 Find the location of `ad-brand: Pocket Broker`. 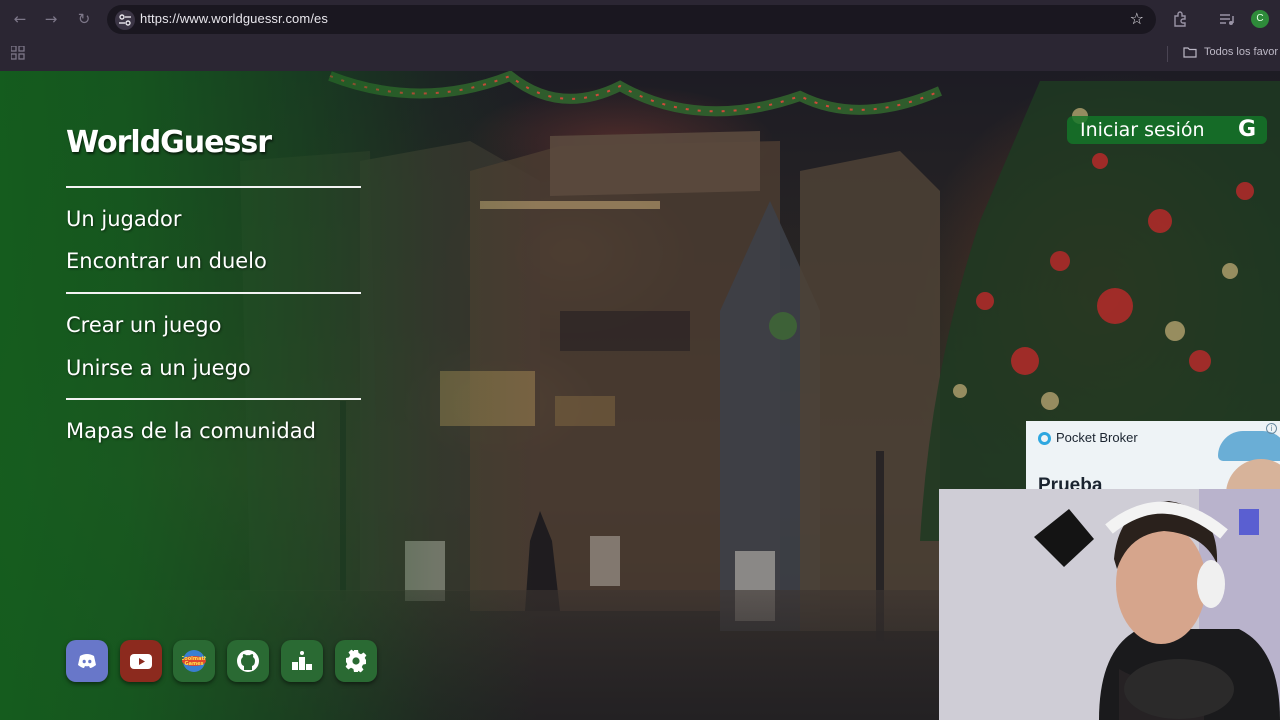

ad-brand: Pocket Broker is located at coordinates (1097, 437).